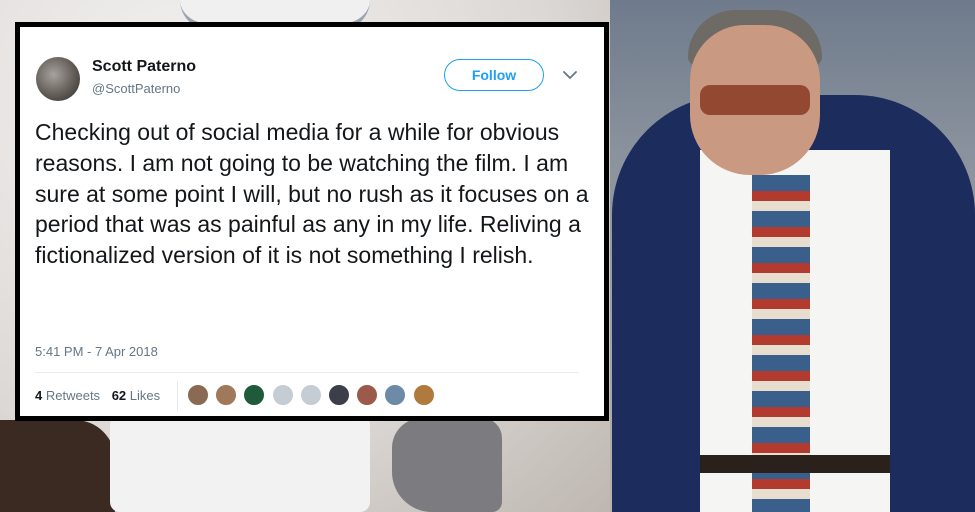  I want to click on likes-label: Likes, so click(145, 395).